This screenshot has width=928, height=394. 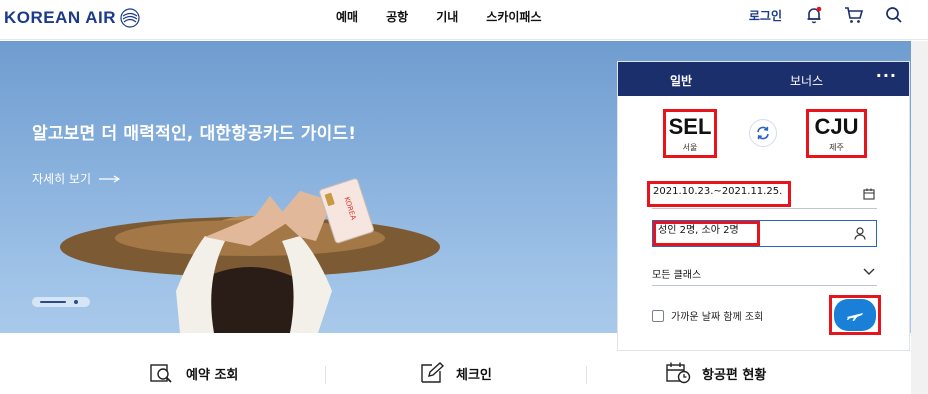 I want to click on more-options-icon: ···, so click(x=886, y=75).